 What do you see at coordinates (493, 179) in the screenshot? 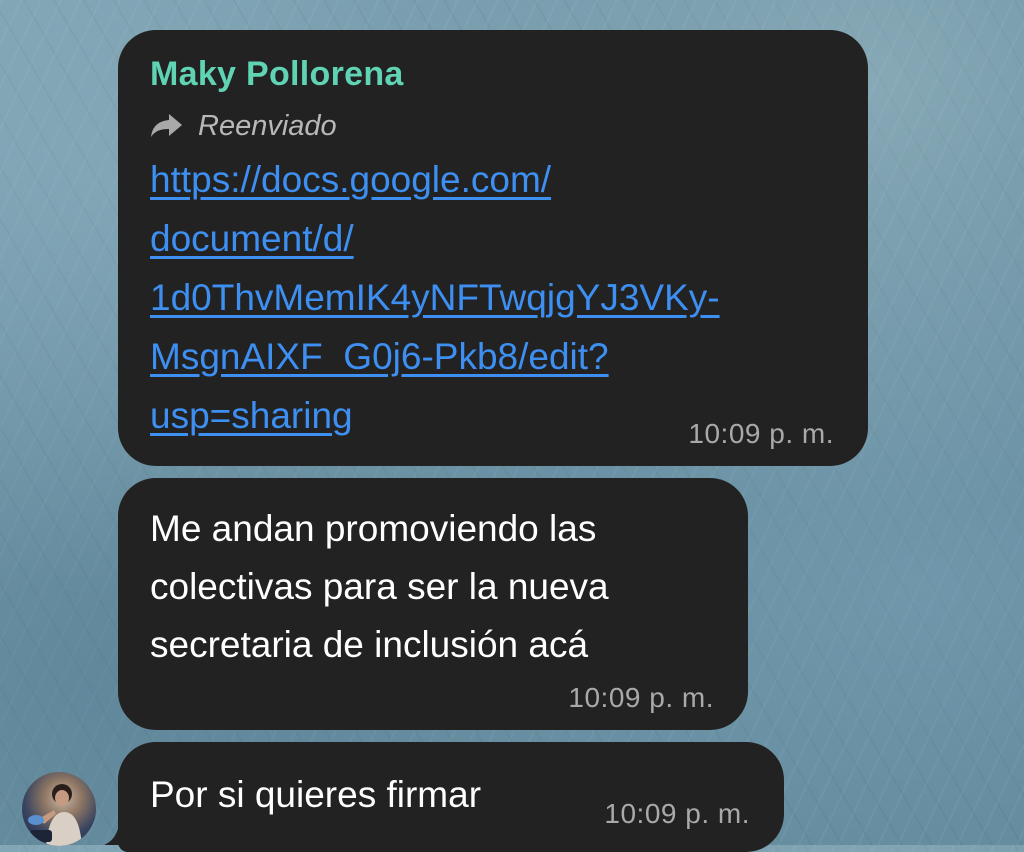
I see `link-line: https://docs.google.com/` at bounding box center [493, 179].